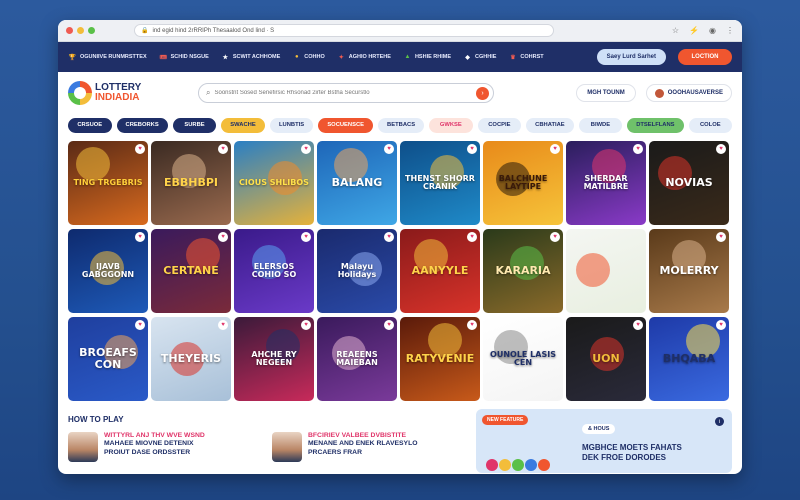 The image size is (800, 500). What do you see at coordinates (675, 30) in the screenshot?
I see `bookmark-icon: ☆` at bounding box center [675, 30].